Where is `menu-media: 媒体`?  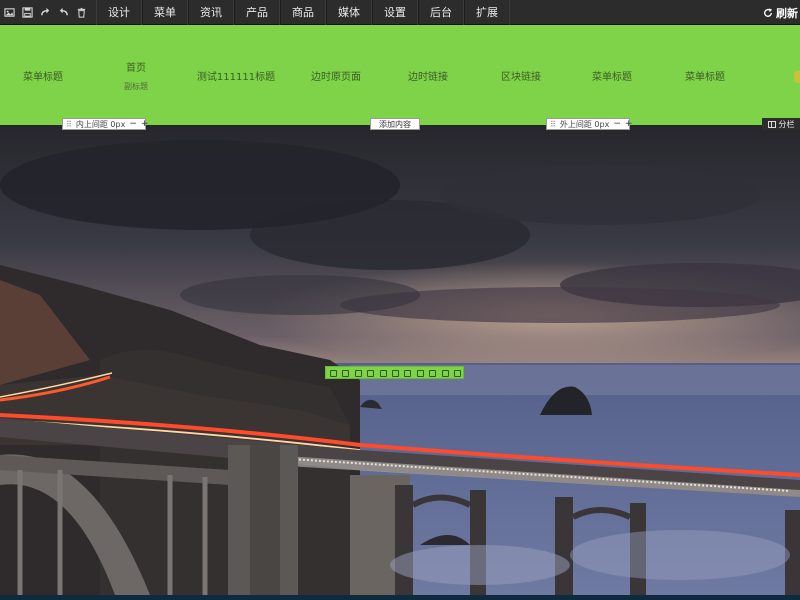 menu-media: 媒体 is located at coordinates (349, 12).